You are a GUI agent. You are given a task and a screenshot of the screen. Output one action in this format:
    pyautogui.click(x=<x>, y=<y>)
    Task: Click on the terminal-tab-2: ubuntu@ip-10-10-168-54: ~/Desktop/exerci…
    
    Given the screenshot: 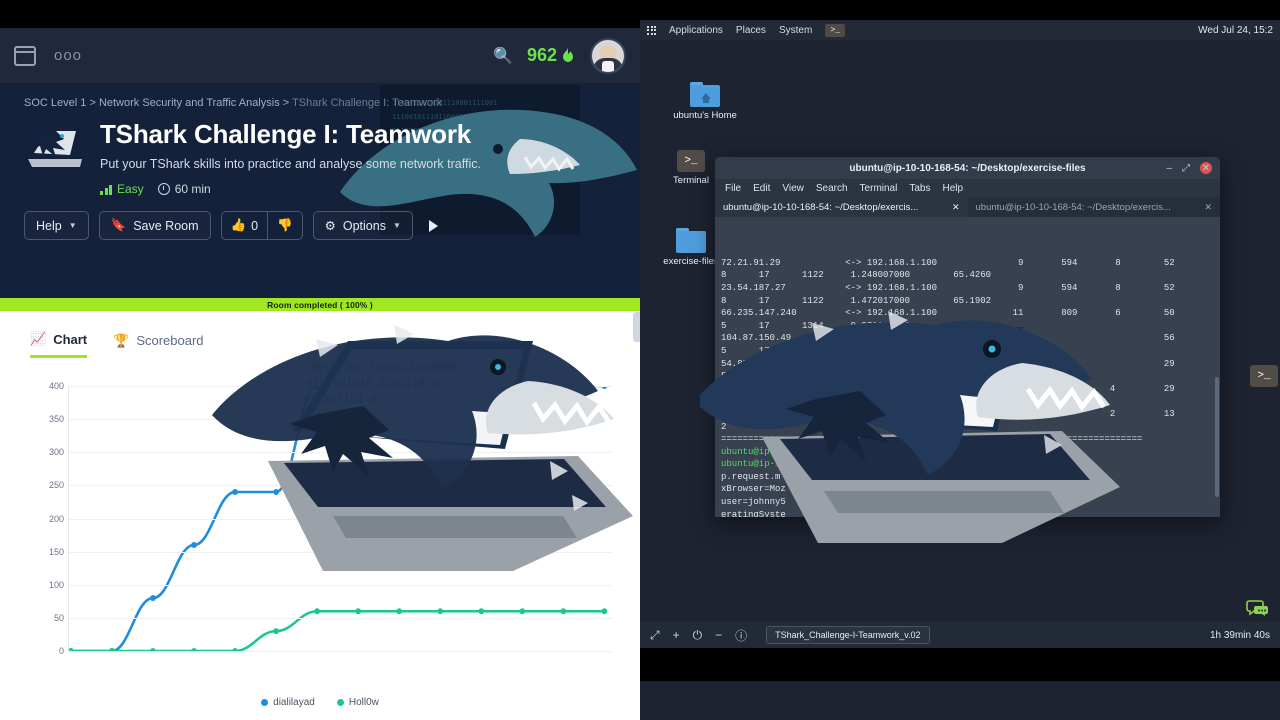 What is the action you would take?
    pyautogui.click(x=1094, y=207)
    